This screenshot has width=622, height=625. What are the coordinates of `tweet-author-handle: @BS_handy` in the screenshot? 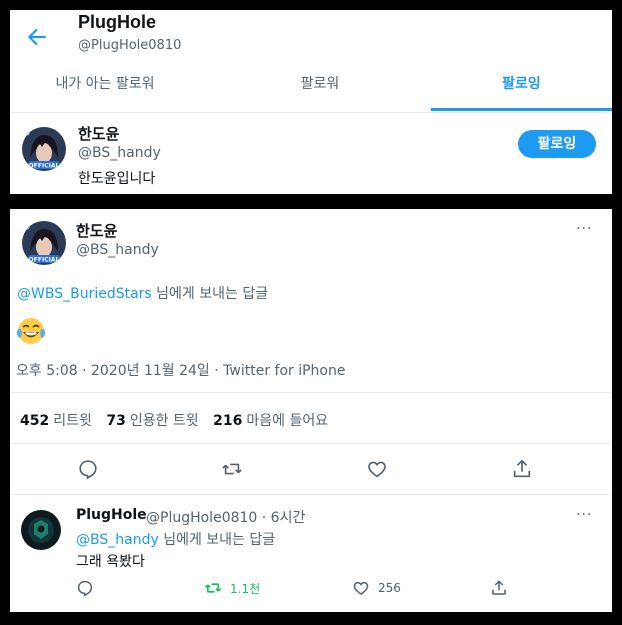 It's located at (117, 250).